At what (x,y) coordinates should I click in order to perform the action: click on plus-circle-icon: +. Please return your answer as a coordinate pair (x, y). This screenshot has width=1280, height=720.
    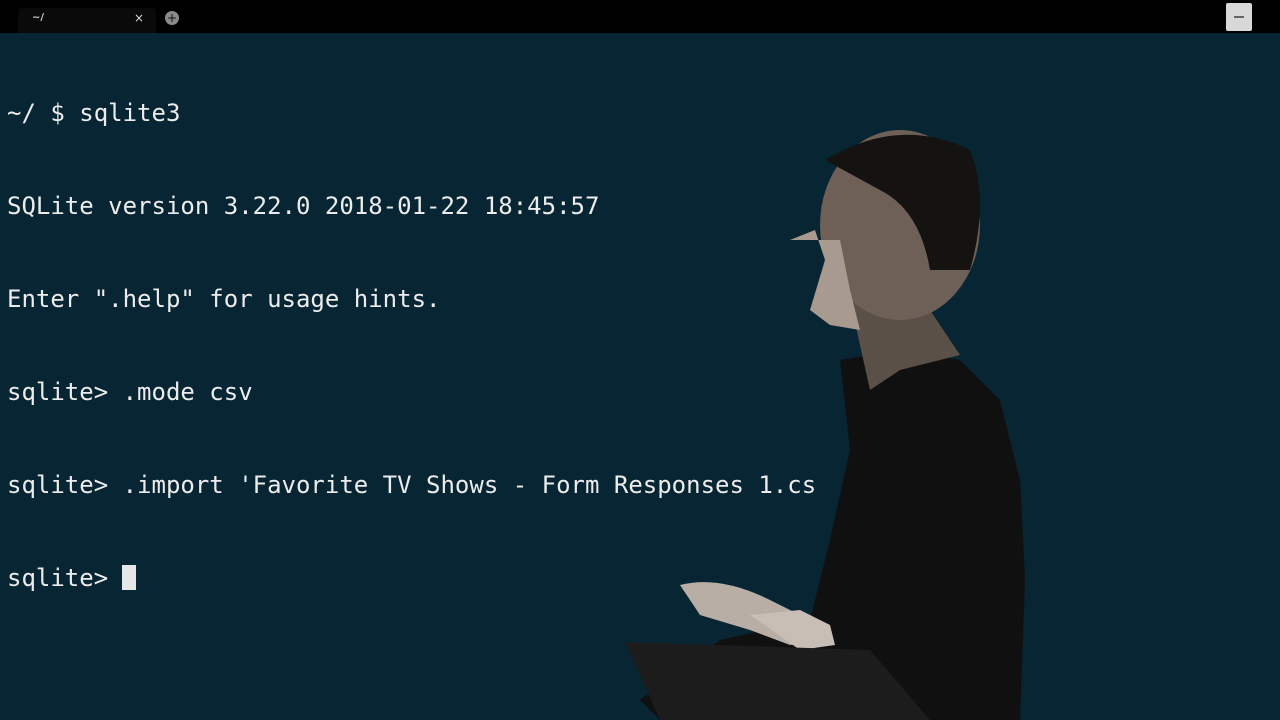
    Looking at the image, I should click on (172, 18).